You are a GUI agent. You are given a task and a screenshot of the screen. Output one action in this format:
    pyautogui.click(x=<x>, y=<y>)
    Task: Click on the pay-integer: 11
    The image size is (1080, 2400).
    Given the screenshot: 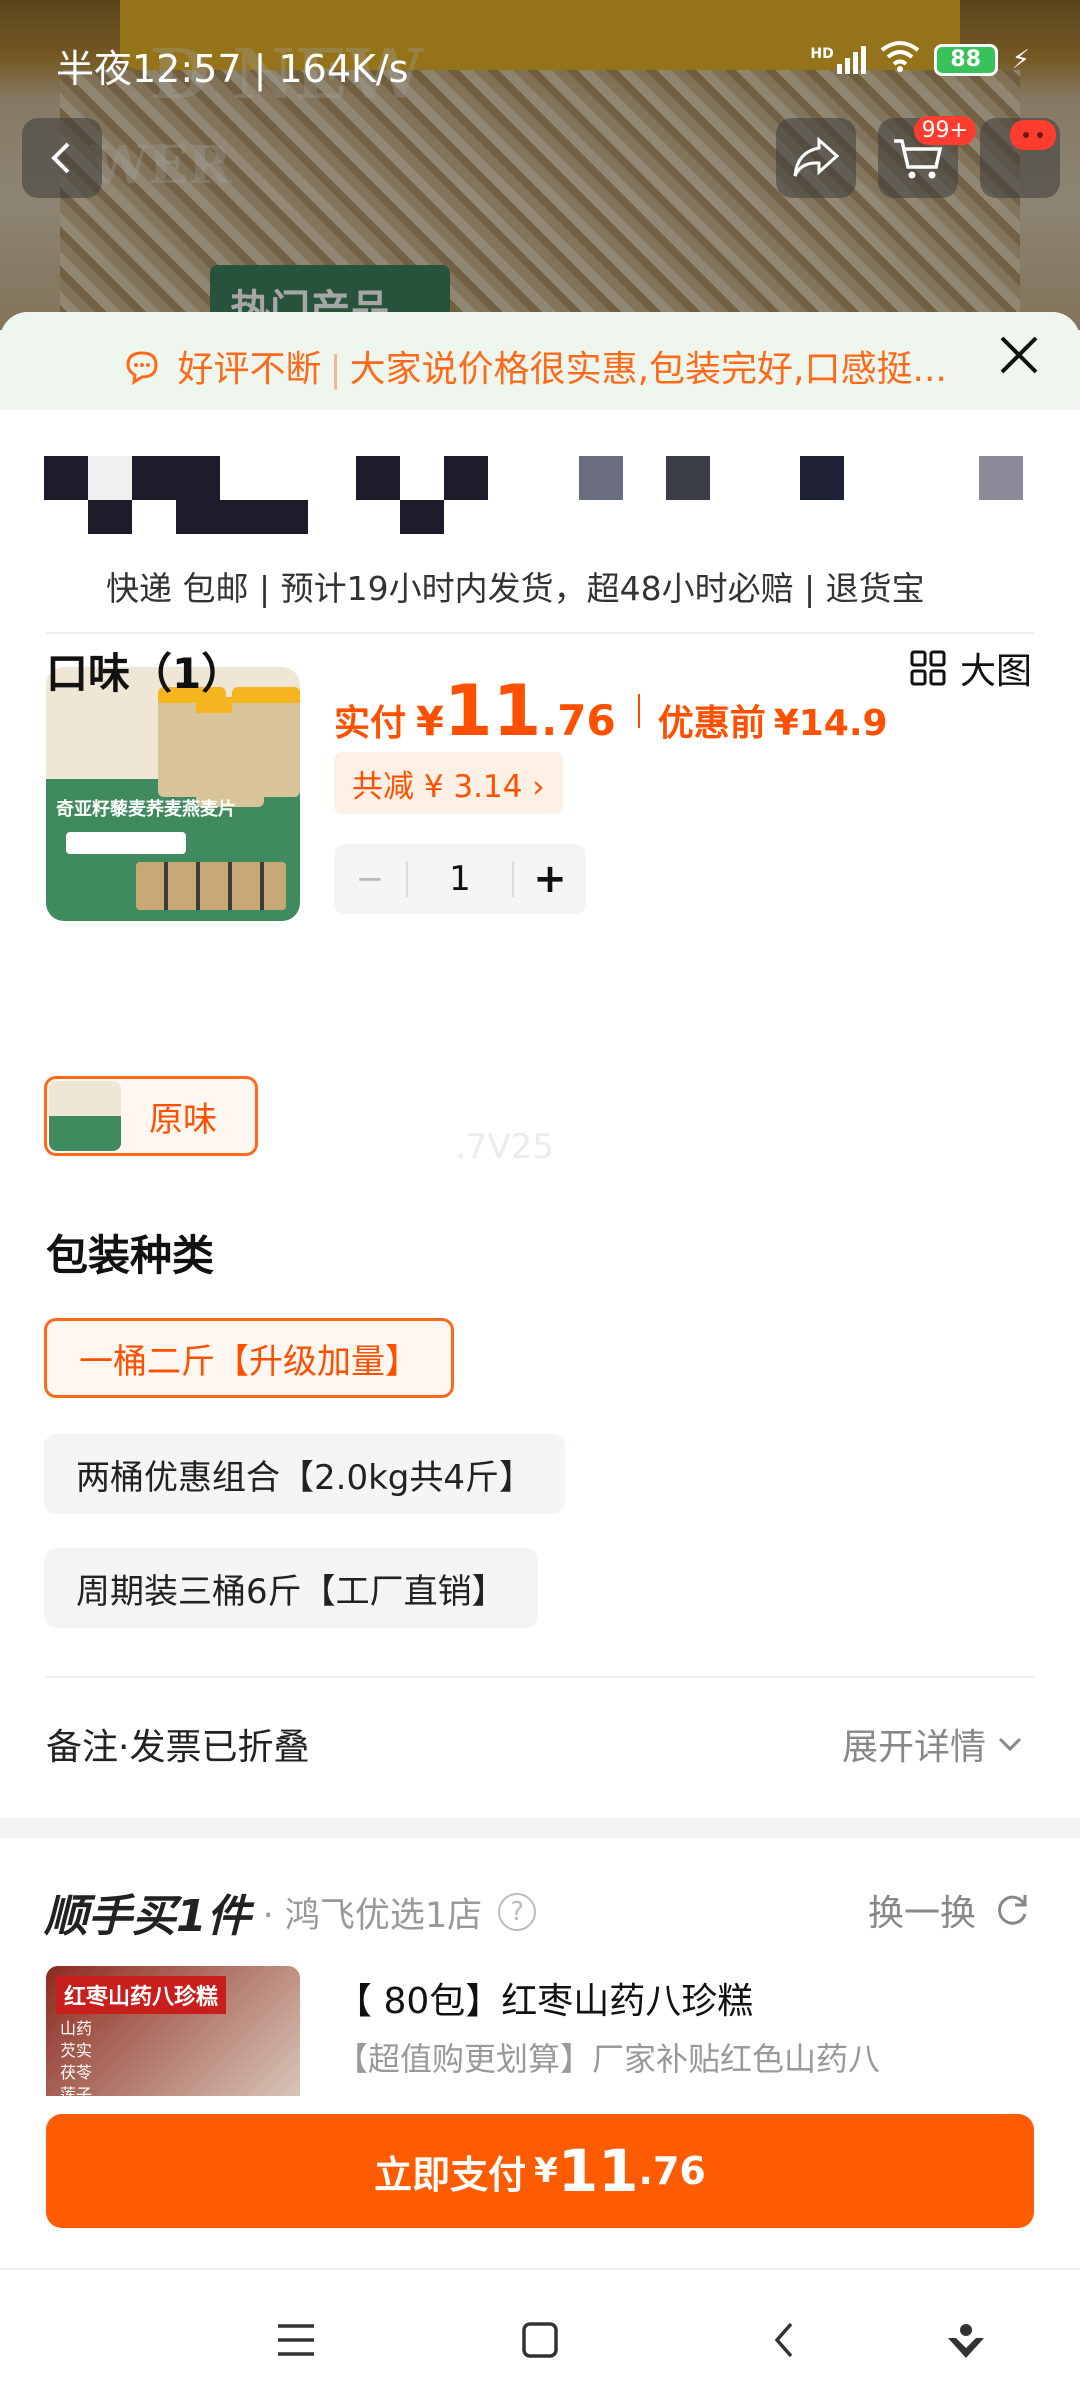 What is the action you would take?
    pyautogui.click(x=598, y=2171)
    